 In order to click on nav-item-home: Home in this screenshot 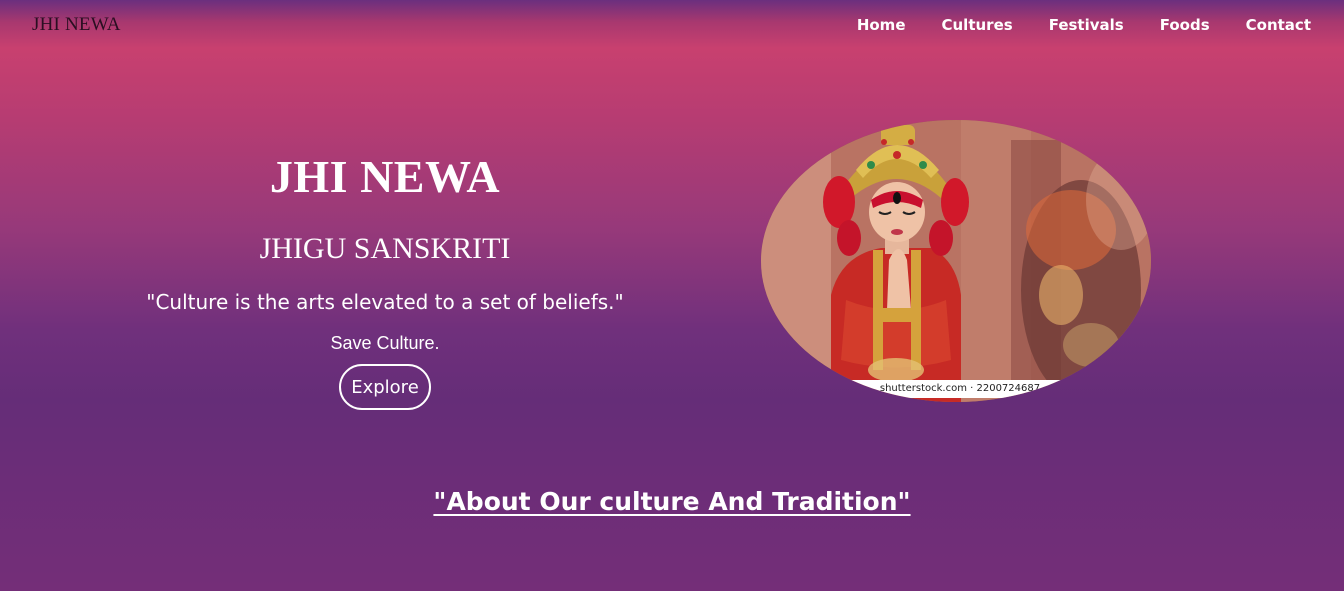, I will do `click(881, 25)`.